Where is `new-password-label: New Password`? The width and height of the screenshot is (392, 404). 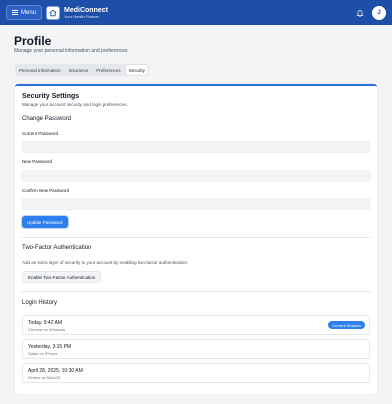
new-password-label: New Password is located at coordinates (37, 161).